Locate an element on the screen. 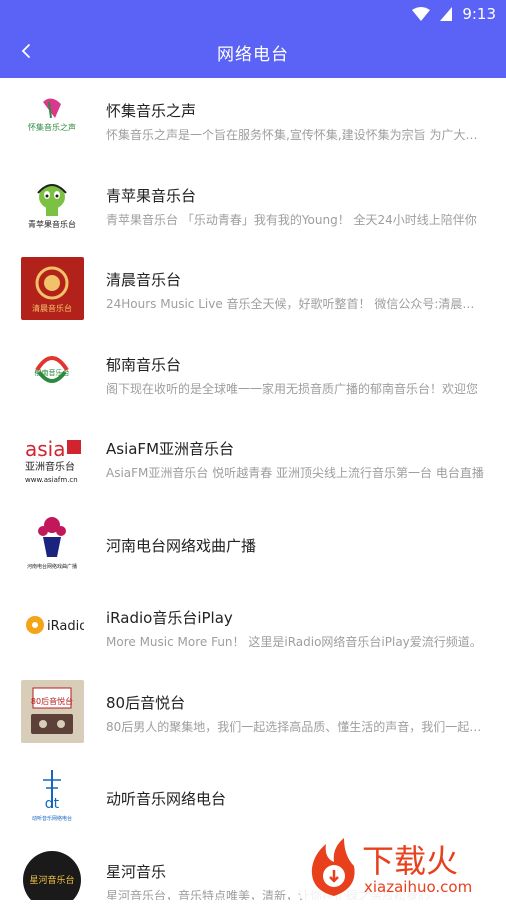 This screenshot has height=904, width=506. station-desc: 阁下现在收听的是全球唯一一家用无损音质广播的郁南音乐台！欢迎您 is located at coordinates (292, 388).